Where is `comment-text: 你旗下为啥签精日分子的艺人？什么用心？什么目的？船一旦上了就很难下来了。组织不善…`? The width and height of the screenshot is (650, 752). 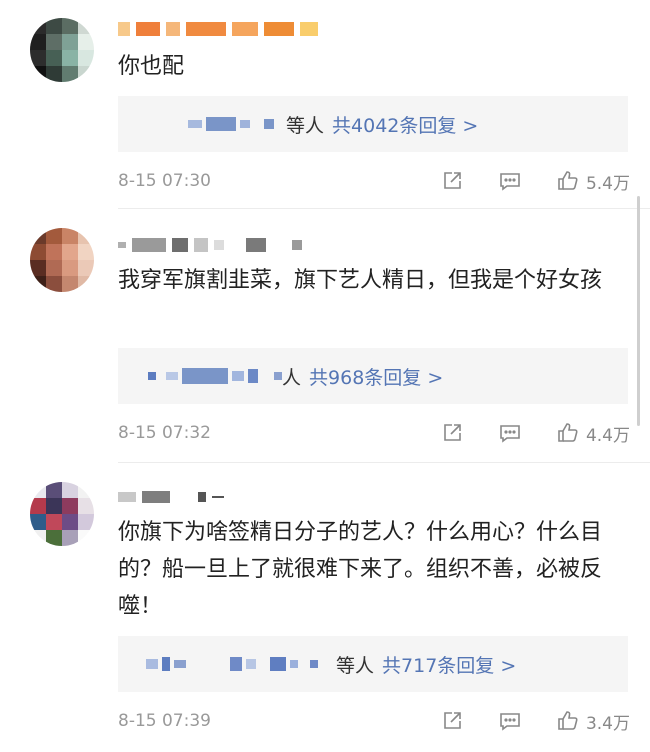
comment-text: 你旗下为啥签精日分子的艺人？什么用心？什么目的？船一旦上了就很难下来了。组织不善… is located at coordinates (360, 569).